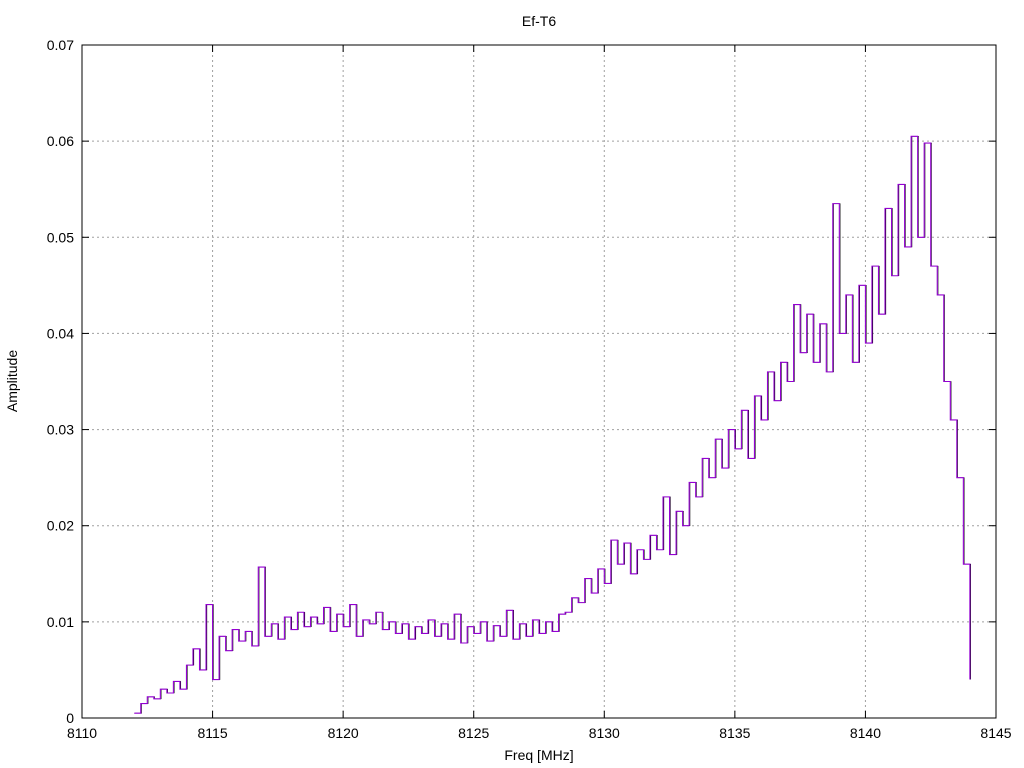 This screenshot has width=1024, height=768. I want to click on y-tick-label: 0, so click(70, 718).